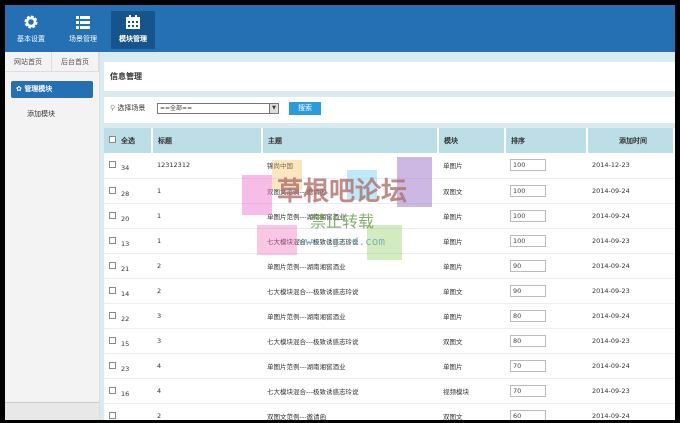  What do you see at coordinates (133, 30) in the screenshot?
I see `nav-module-management: 模块管理` at bounding box center [133, 30].